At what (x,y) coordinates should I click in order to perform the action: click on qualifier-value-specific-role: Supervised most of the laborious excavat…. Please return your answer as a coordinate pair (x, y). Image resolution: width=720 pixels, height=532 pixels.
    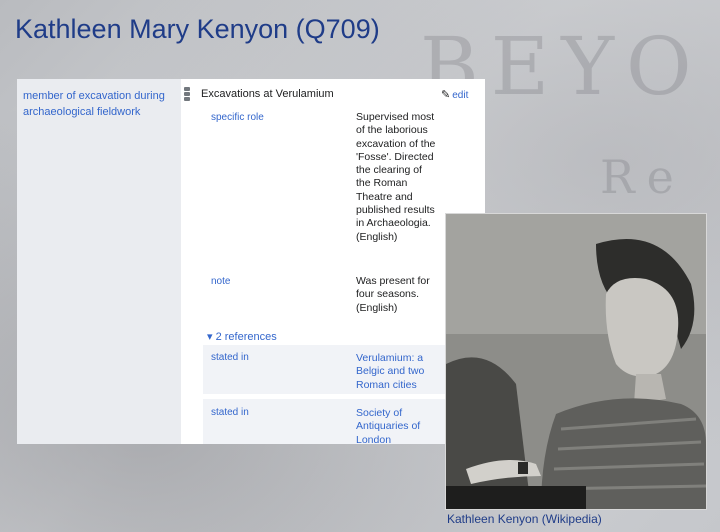
    Looking at the image, I should click on (396, 177).